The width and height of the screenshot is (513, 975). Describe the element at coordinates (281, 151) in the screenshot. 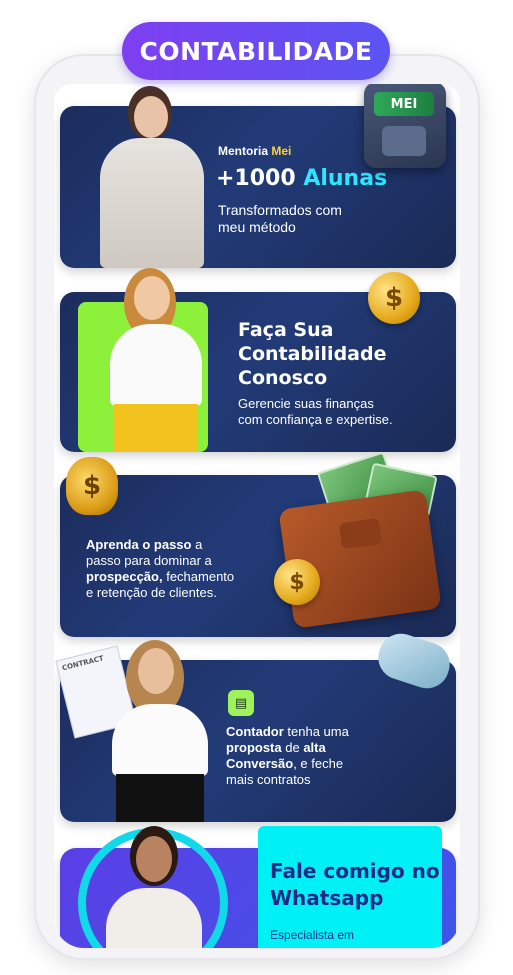

I see `mentoria-label-highlight: Mei` at that location.